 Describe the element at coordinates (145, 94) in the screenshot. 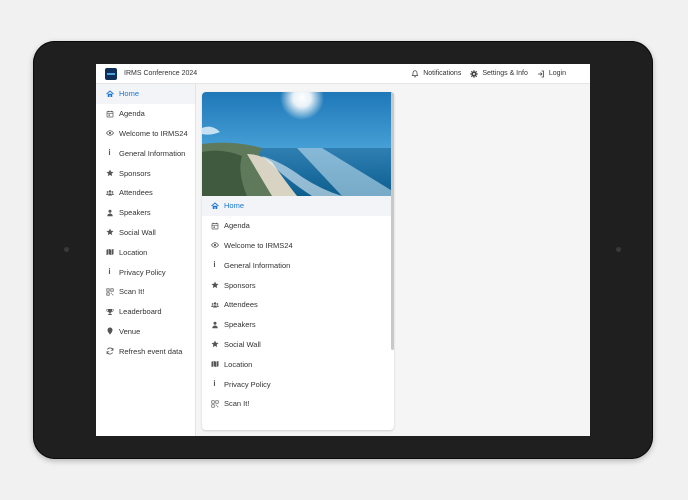

I see `sidebar-item-home: Home` at that location.